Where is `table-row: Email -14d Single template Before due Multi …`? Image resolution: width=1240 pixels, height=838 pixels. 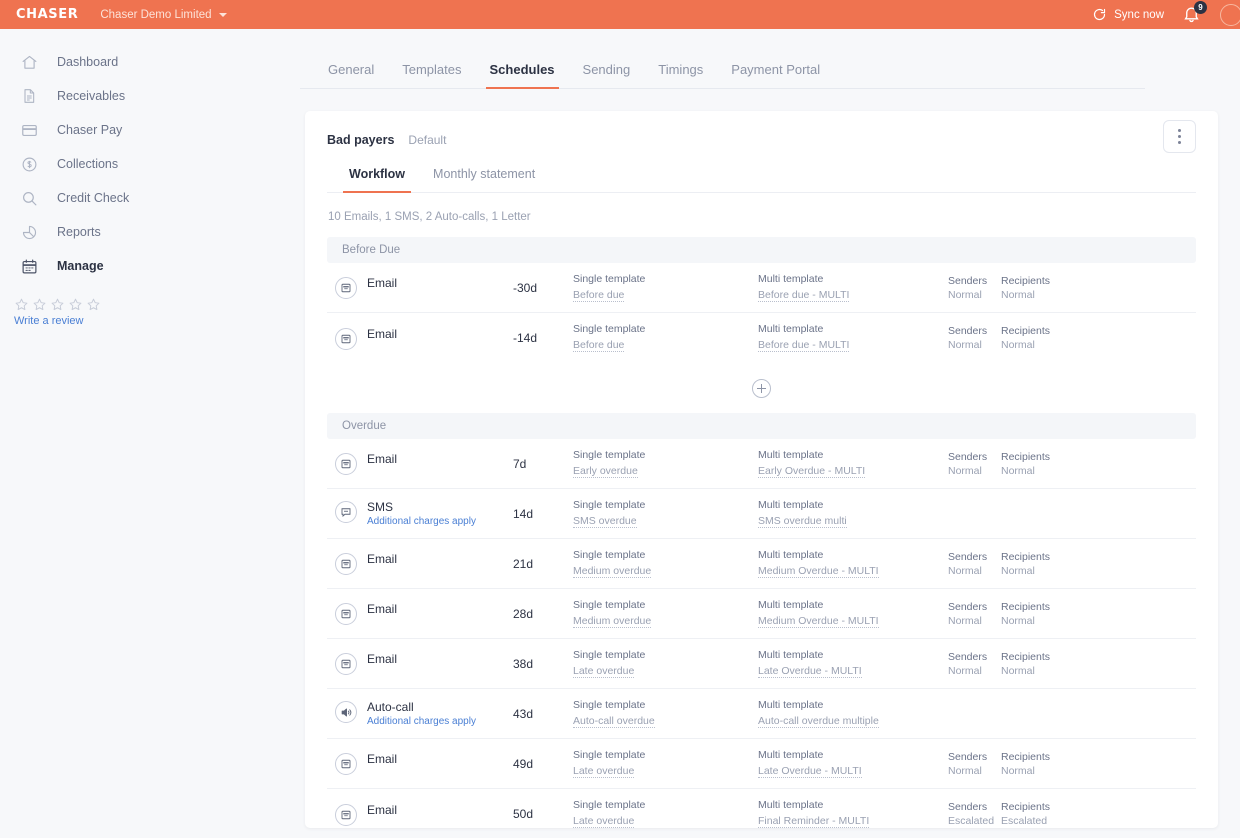
table-row: Email -14d Single template Before due Multi … is located at coordinates (761, 338).